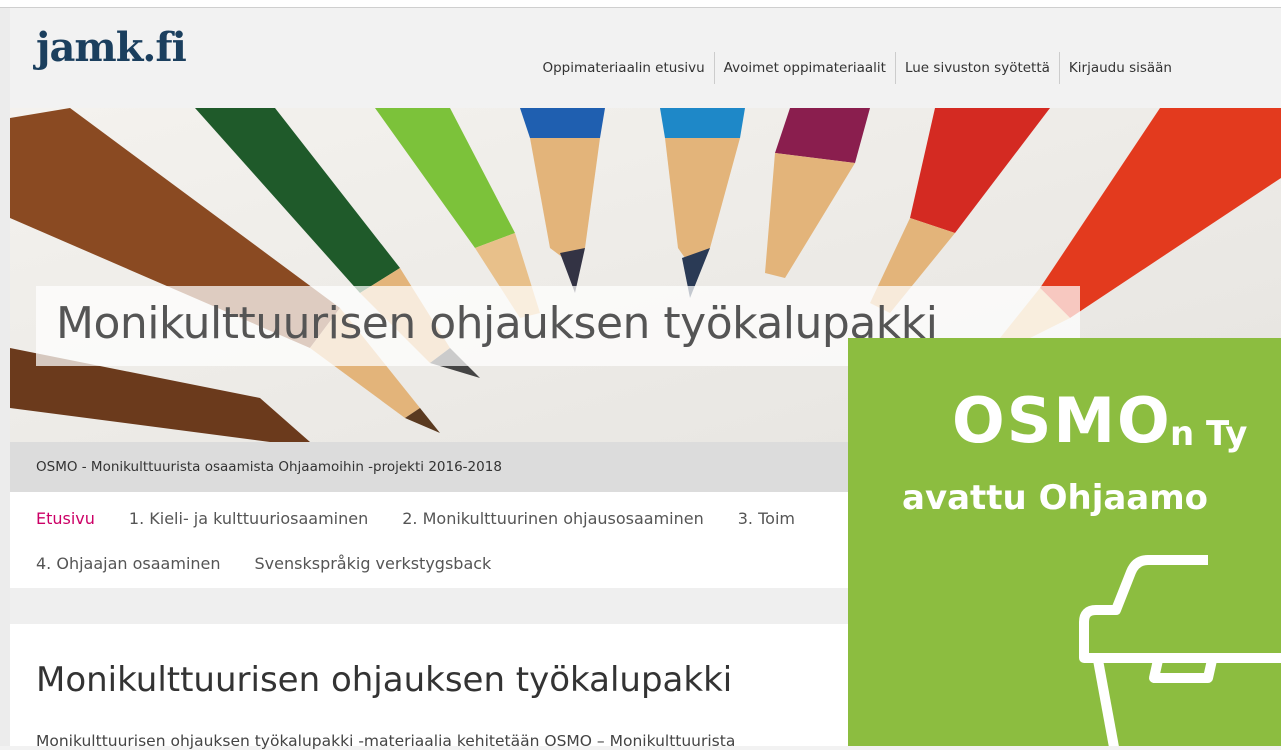  What do you see at coordinates (65, 518) in the screenshot?
I see `nav-item-home: Etusivu` at bounding box center [65, 518].